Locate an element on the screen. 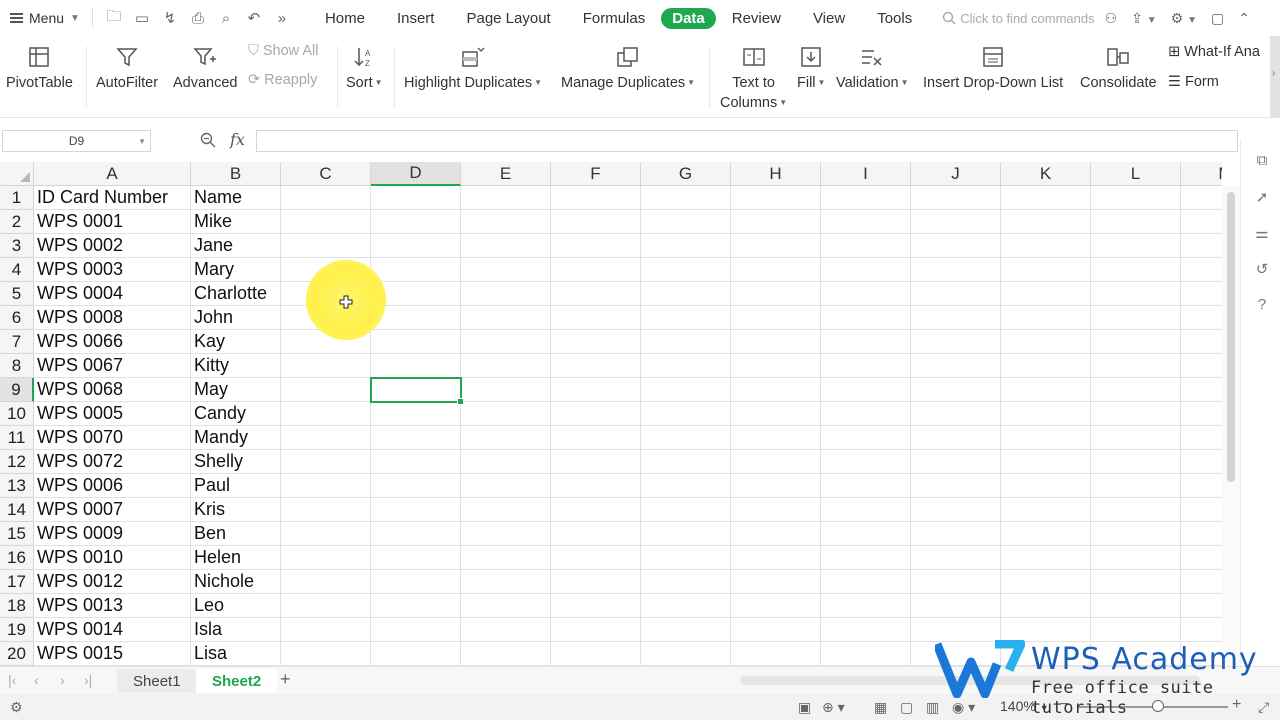  fill-button: Fill ▼ is located at coordinates (811, 67).